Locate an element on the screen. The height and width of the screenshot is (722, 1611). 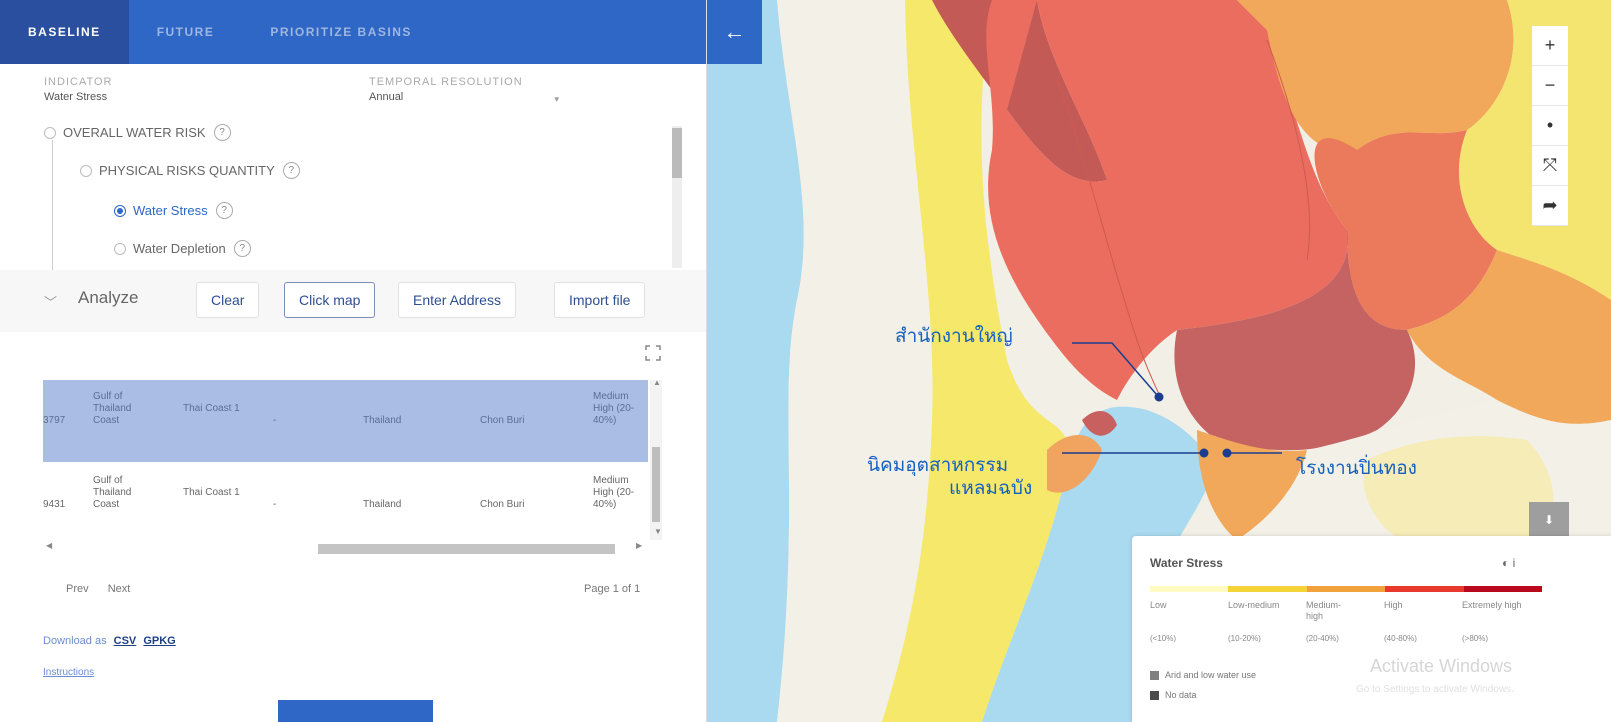
tree-connector is located at coordinates (52, 205).